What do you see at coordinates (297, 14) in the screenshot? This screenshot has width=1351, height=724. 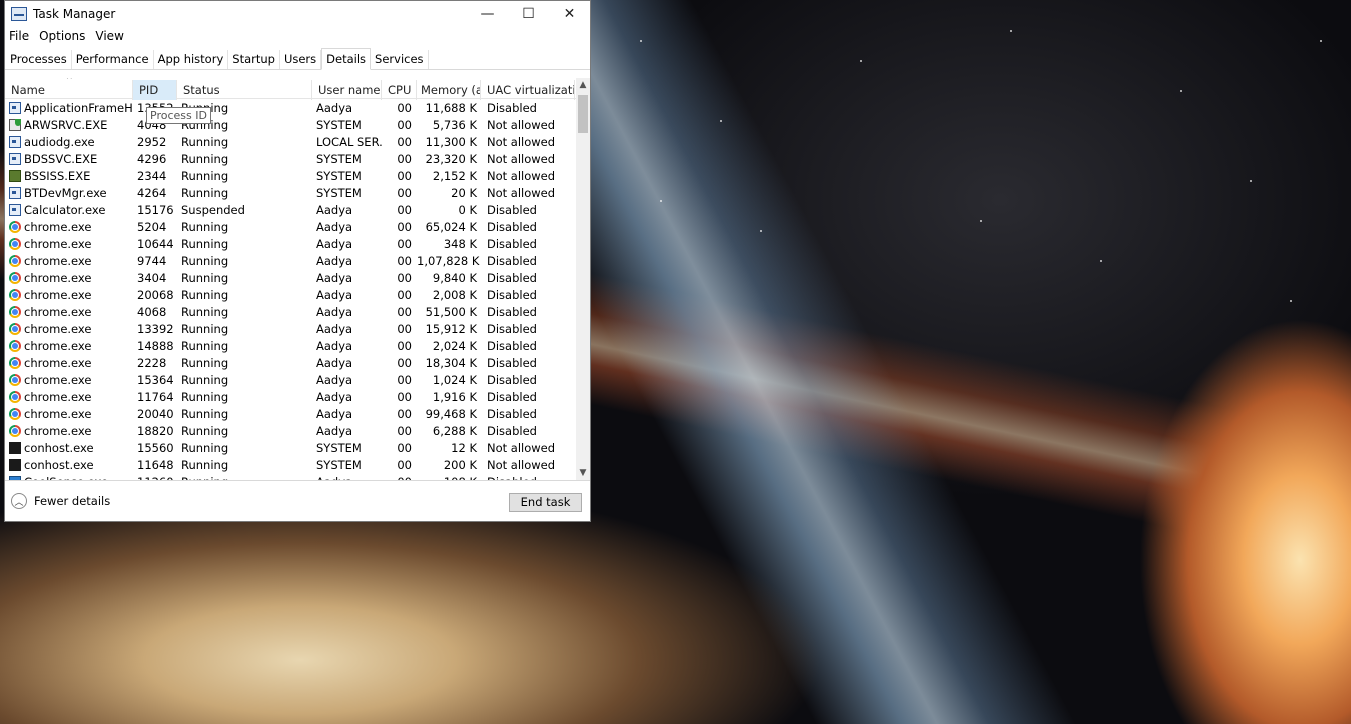 I see `title-bar: Task Manager — ☐ ✕` at bounding box center [297, 14].